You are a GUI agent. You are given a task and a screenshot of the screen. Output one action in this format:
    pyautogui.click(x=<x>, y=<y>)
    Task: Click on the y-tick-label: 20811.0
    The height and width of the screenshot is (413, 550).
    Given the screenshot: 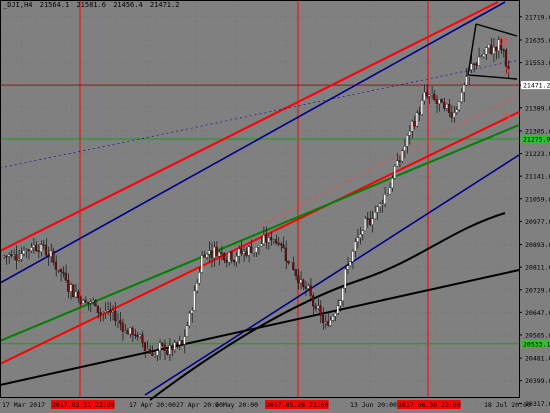 What is the action you would take?
    pyautogui.click(x=537, y=268)
    